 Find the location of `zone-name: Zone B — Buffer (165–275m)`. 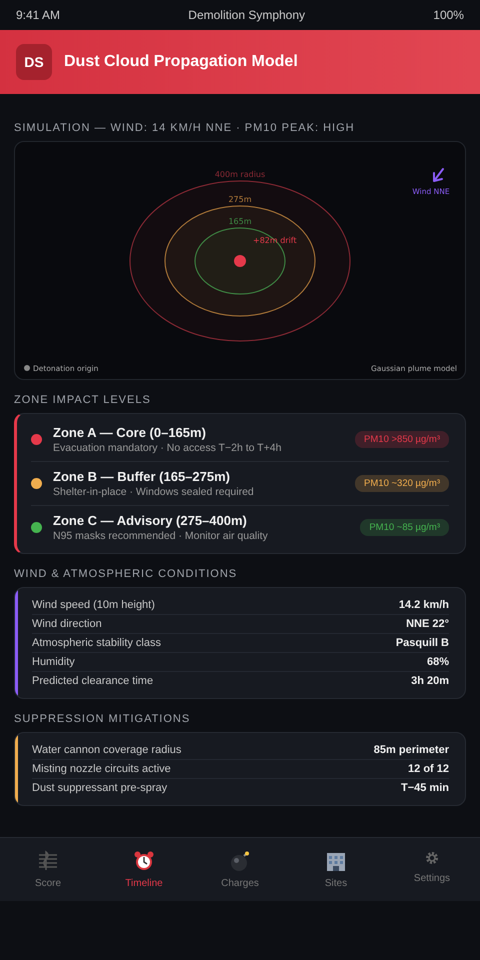

zone-name: Zone B — Buffer (165–275m) is located at coordinates (142, 476).